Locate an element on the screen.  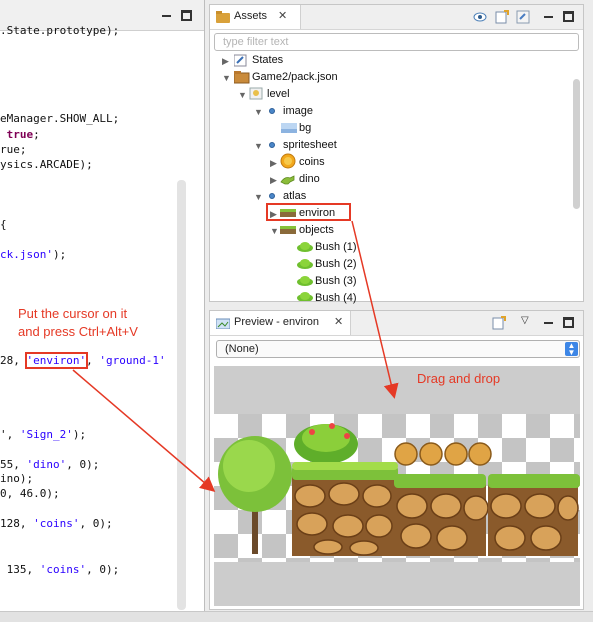
tree-item-dino: dino is located at coordinates (309, 179).